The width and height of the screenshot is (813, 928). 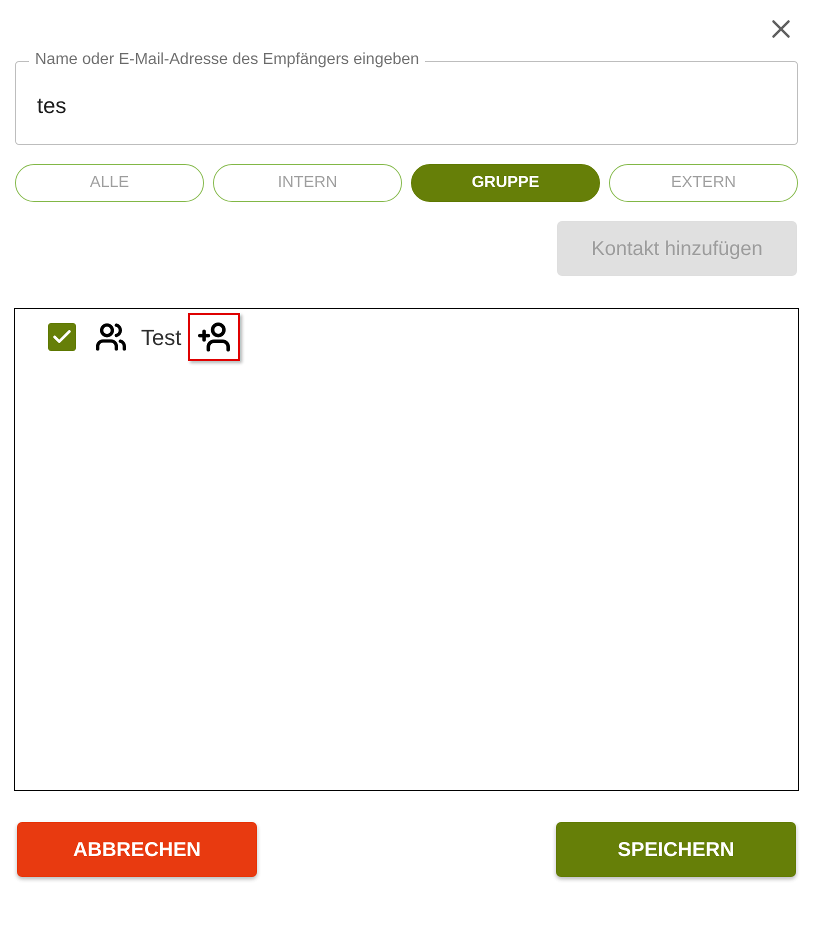 I want to click on save-button: SPEICHERN, so click(x=676, y=849).